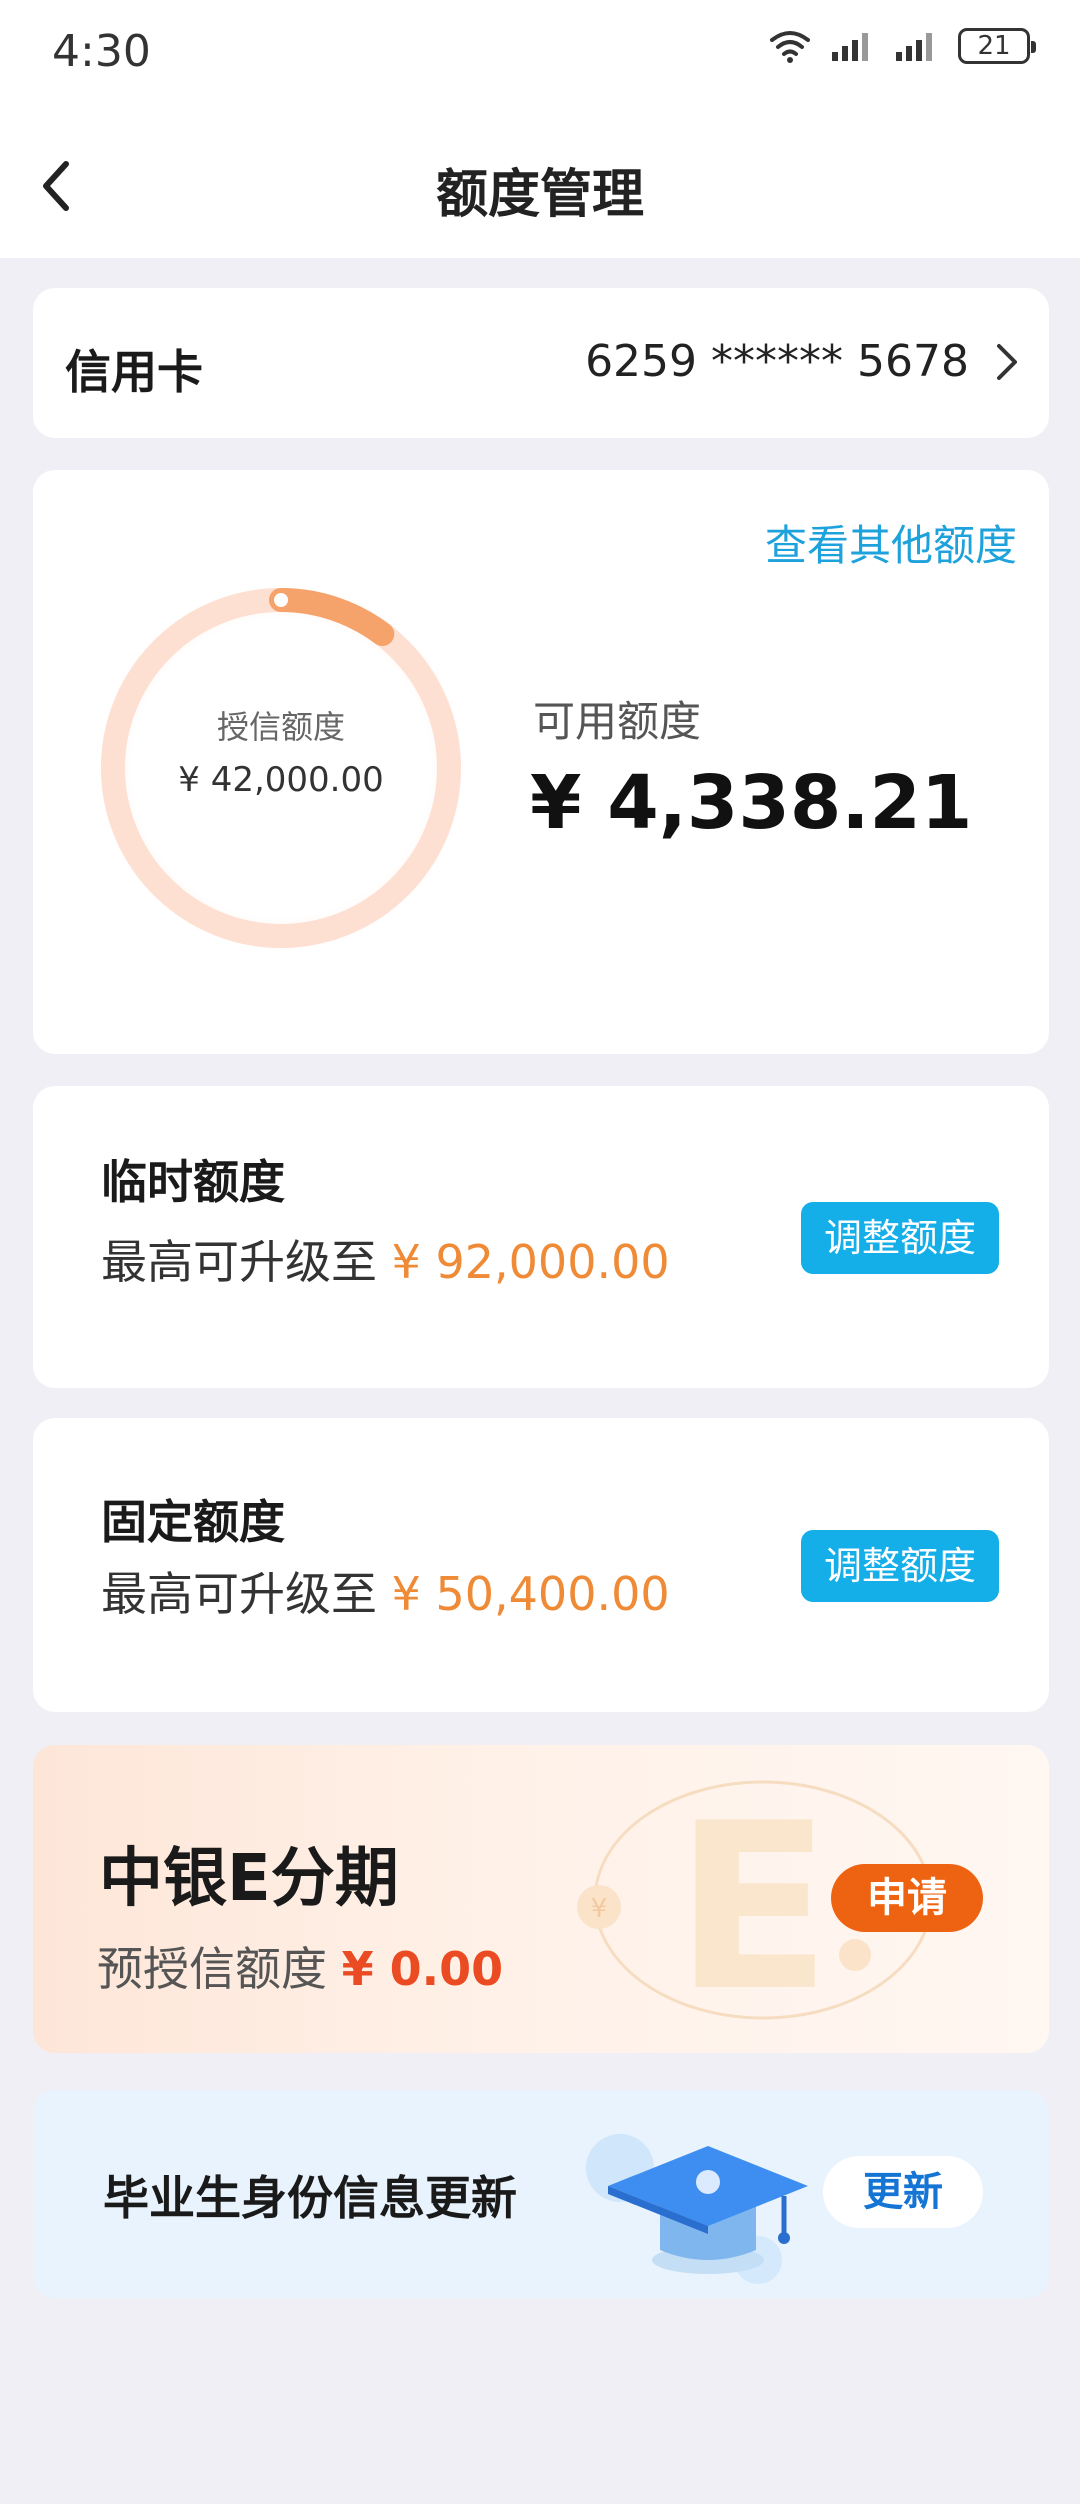  Describe the element at coordinates (541, 1899) in the screenshot. I see `e-installment-card: E ¥ 中银E分期 预授信额度 ¥ 0.00 申请` at that location.